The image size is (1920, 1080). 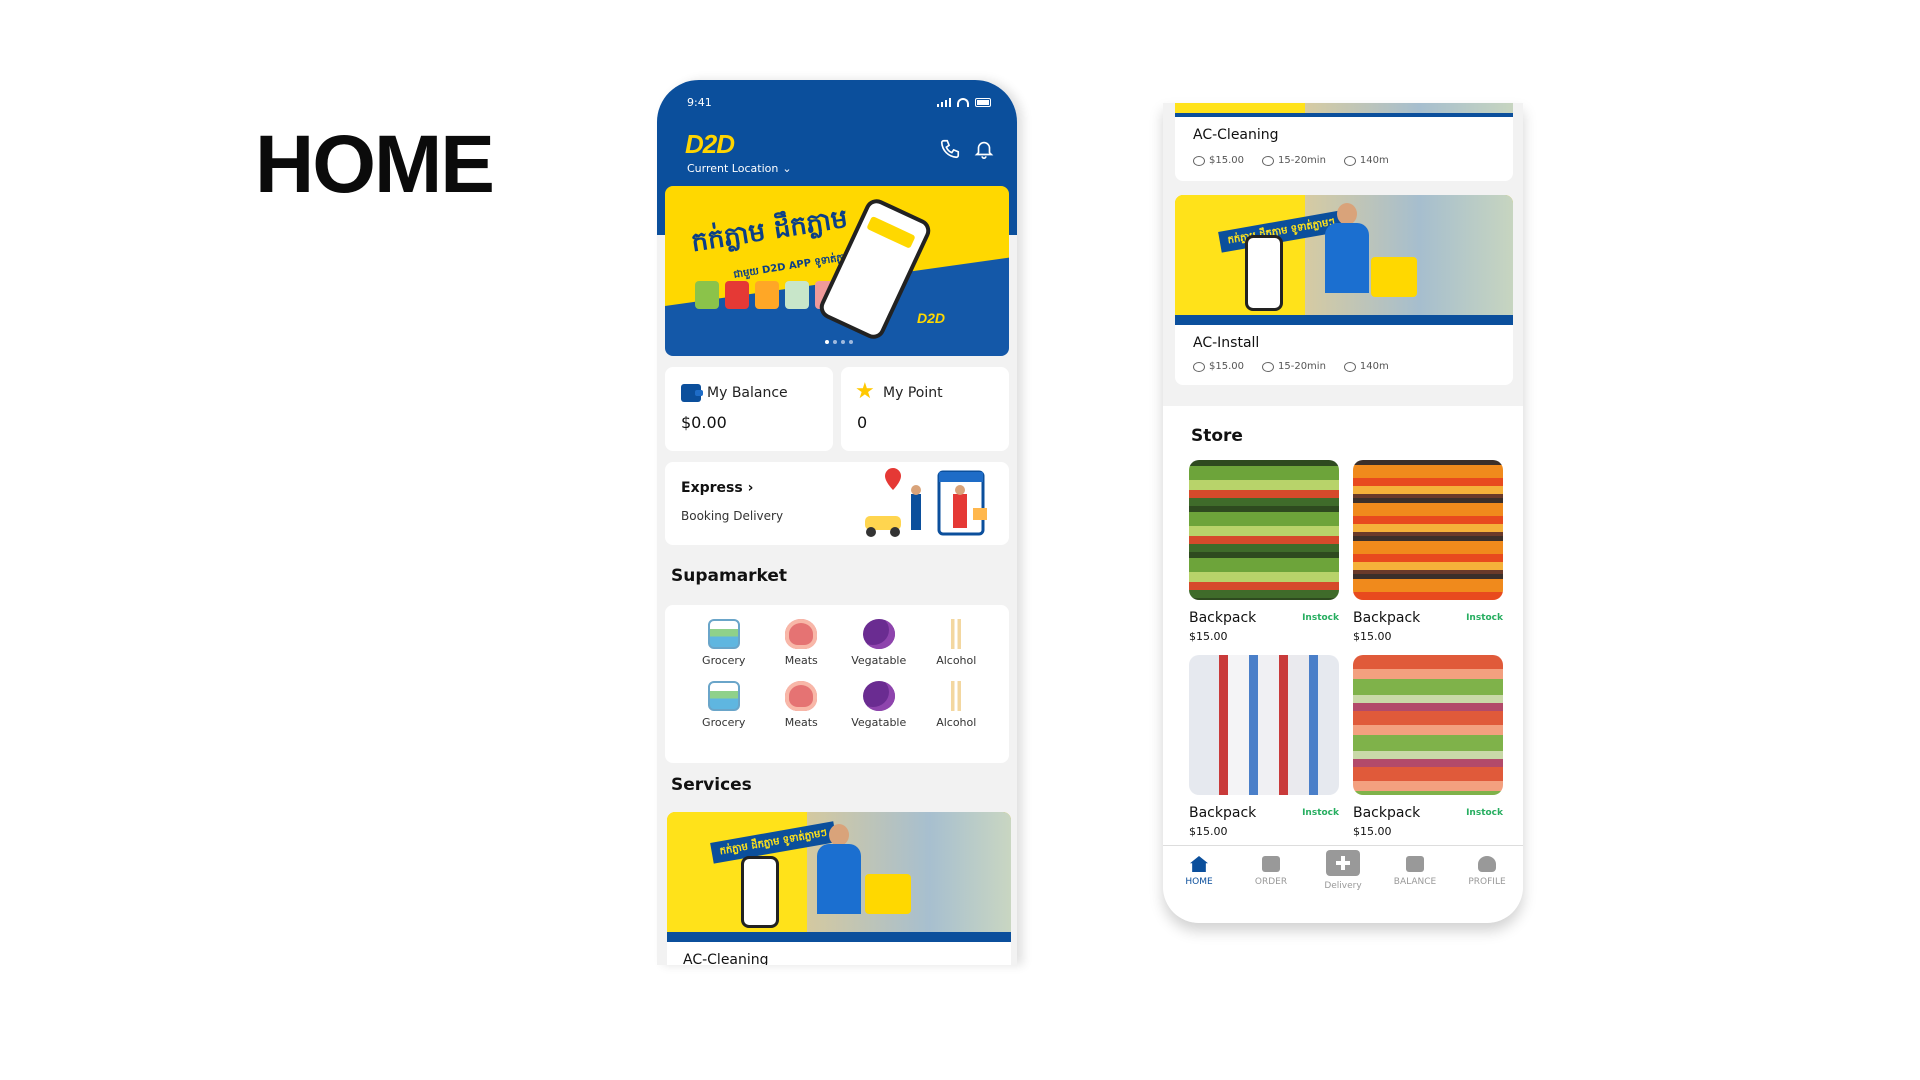 I want to click on banner-logo: D2D, so click(x=930, y=318).